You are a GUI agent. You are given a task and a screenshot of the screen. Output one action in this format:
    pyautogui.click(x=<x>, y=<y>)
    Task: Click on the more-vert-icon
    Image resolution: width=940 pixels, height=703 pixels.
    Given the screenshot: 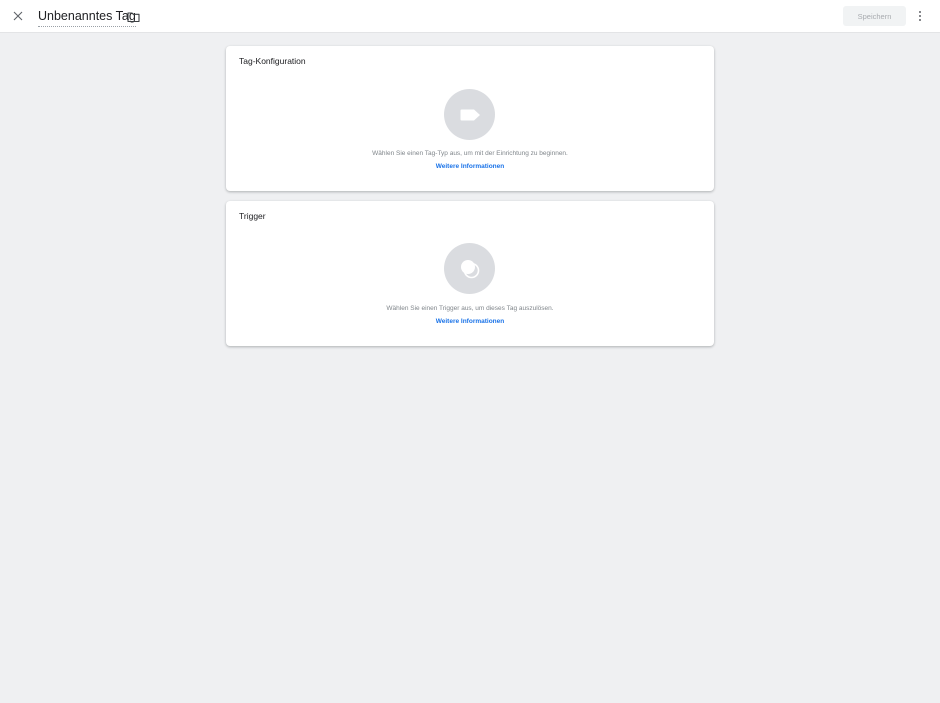 What is the action you would take?
    pyautogui.click(x=920, y=16)
    